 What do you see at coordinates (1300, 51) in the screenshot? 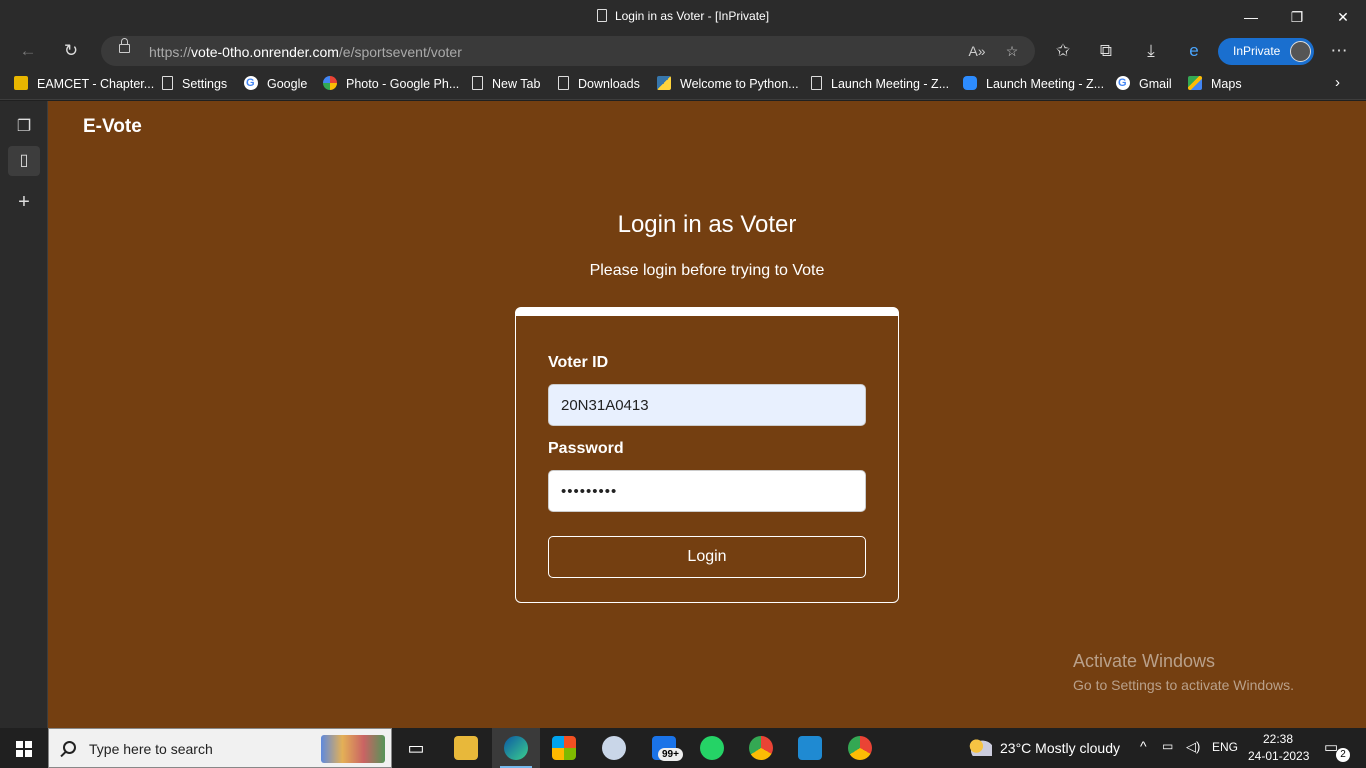
I see `avatar` at bounding box center [1300, 51].